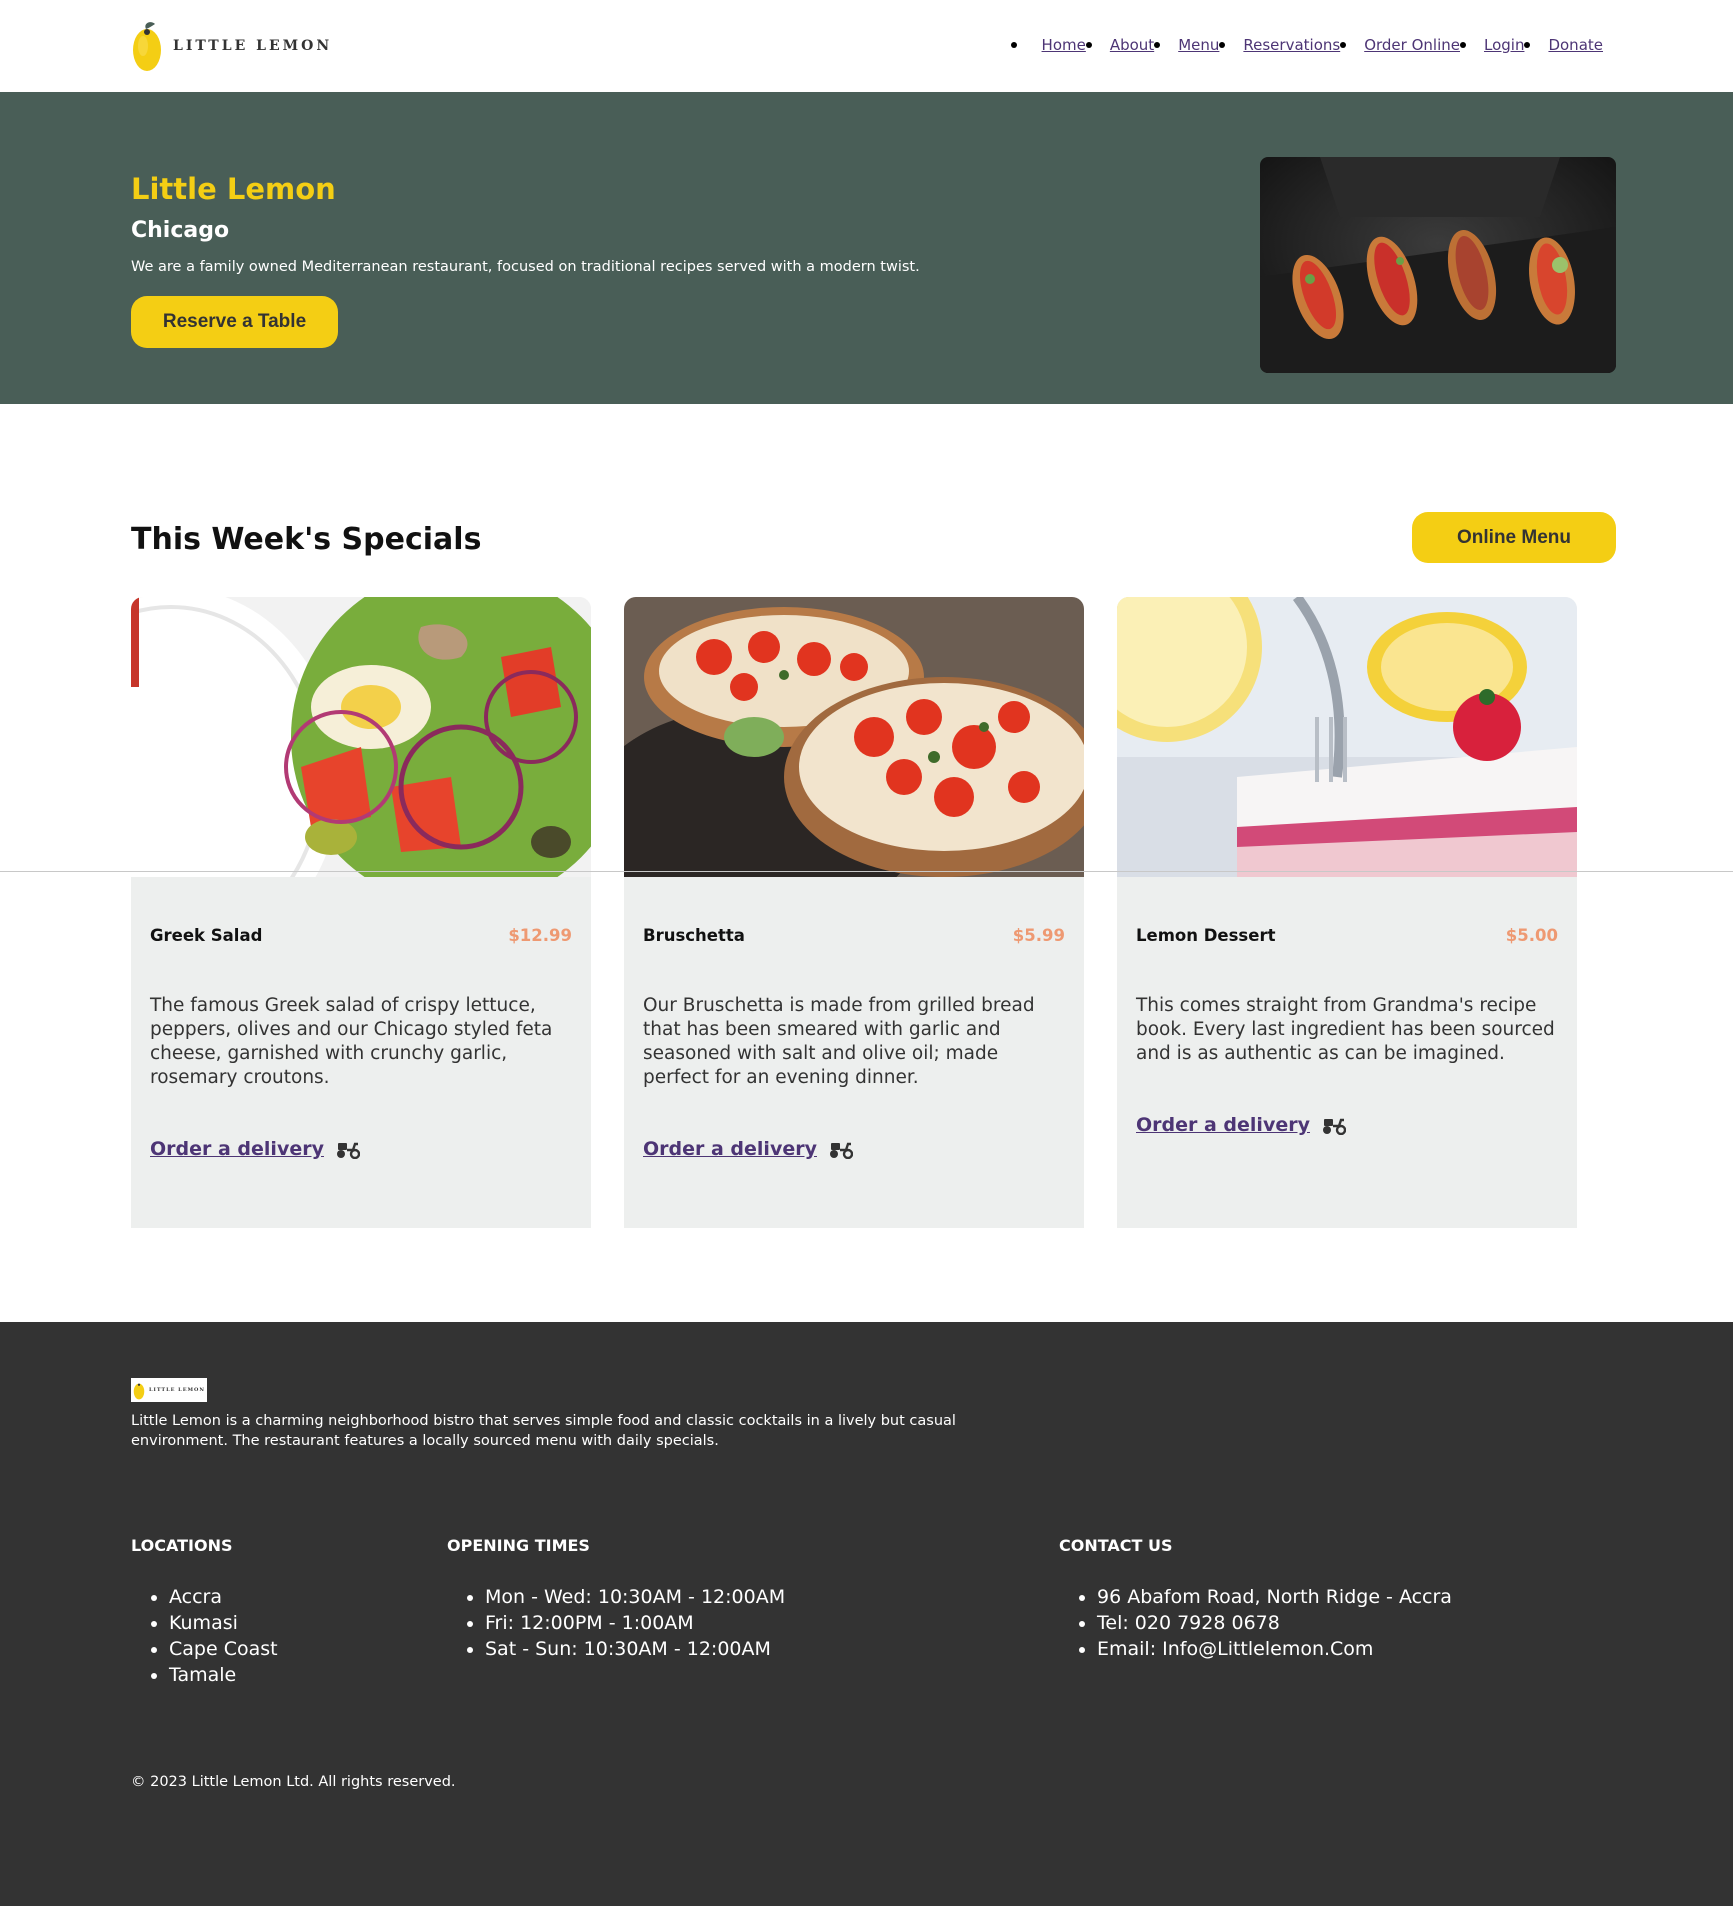 The image size is (1733, 1906). Describe the element at coordinates (1038, 935) in the screenshot. I see `card-price: $5.99` at that location.